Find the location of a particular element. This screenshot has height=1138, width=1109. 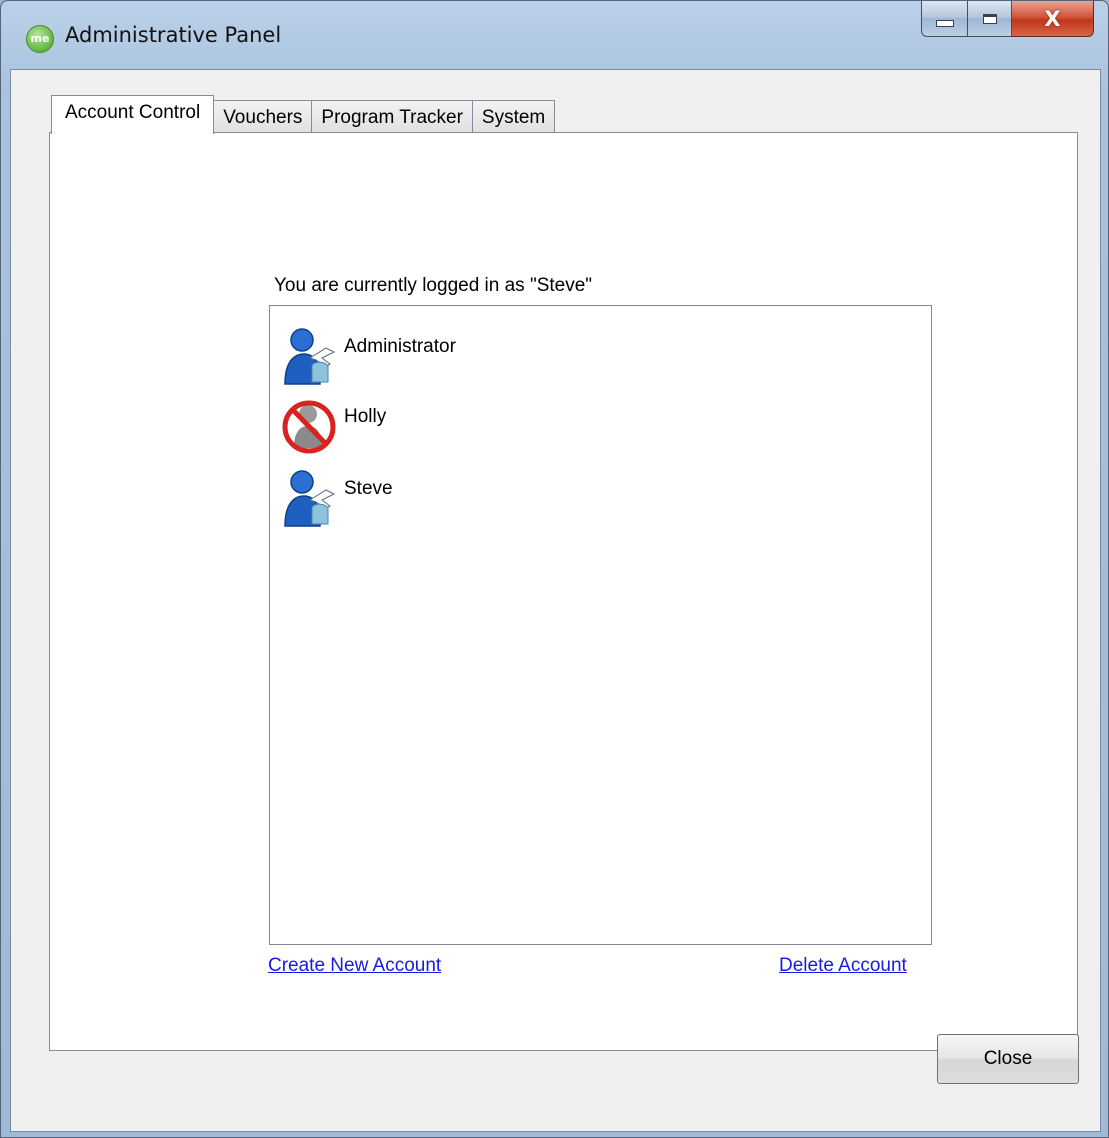

maximize-icon is located at coordinates (989, 18).